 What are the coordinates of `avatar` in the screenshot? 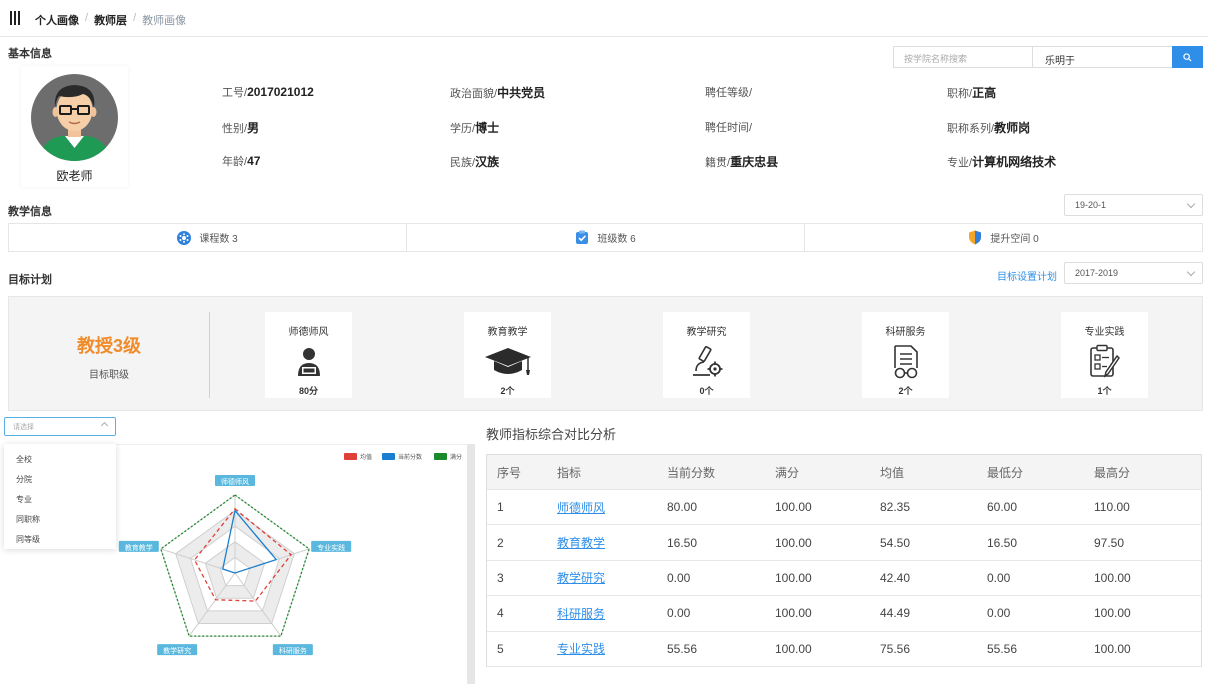 It's located at (74, 117).